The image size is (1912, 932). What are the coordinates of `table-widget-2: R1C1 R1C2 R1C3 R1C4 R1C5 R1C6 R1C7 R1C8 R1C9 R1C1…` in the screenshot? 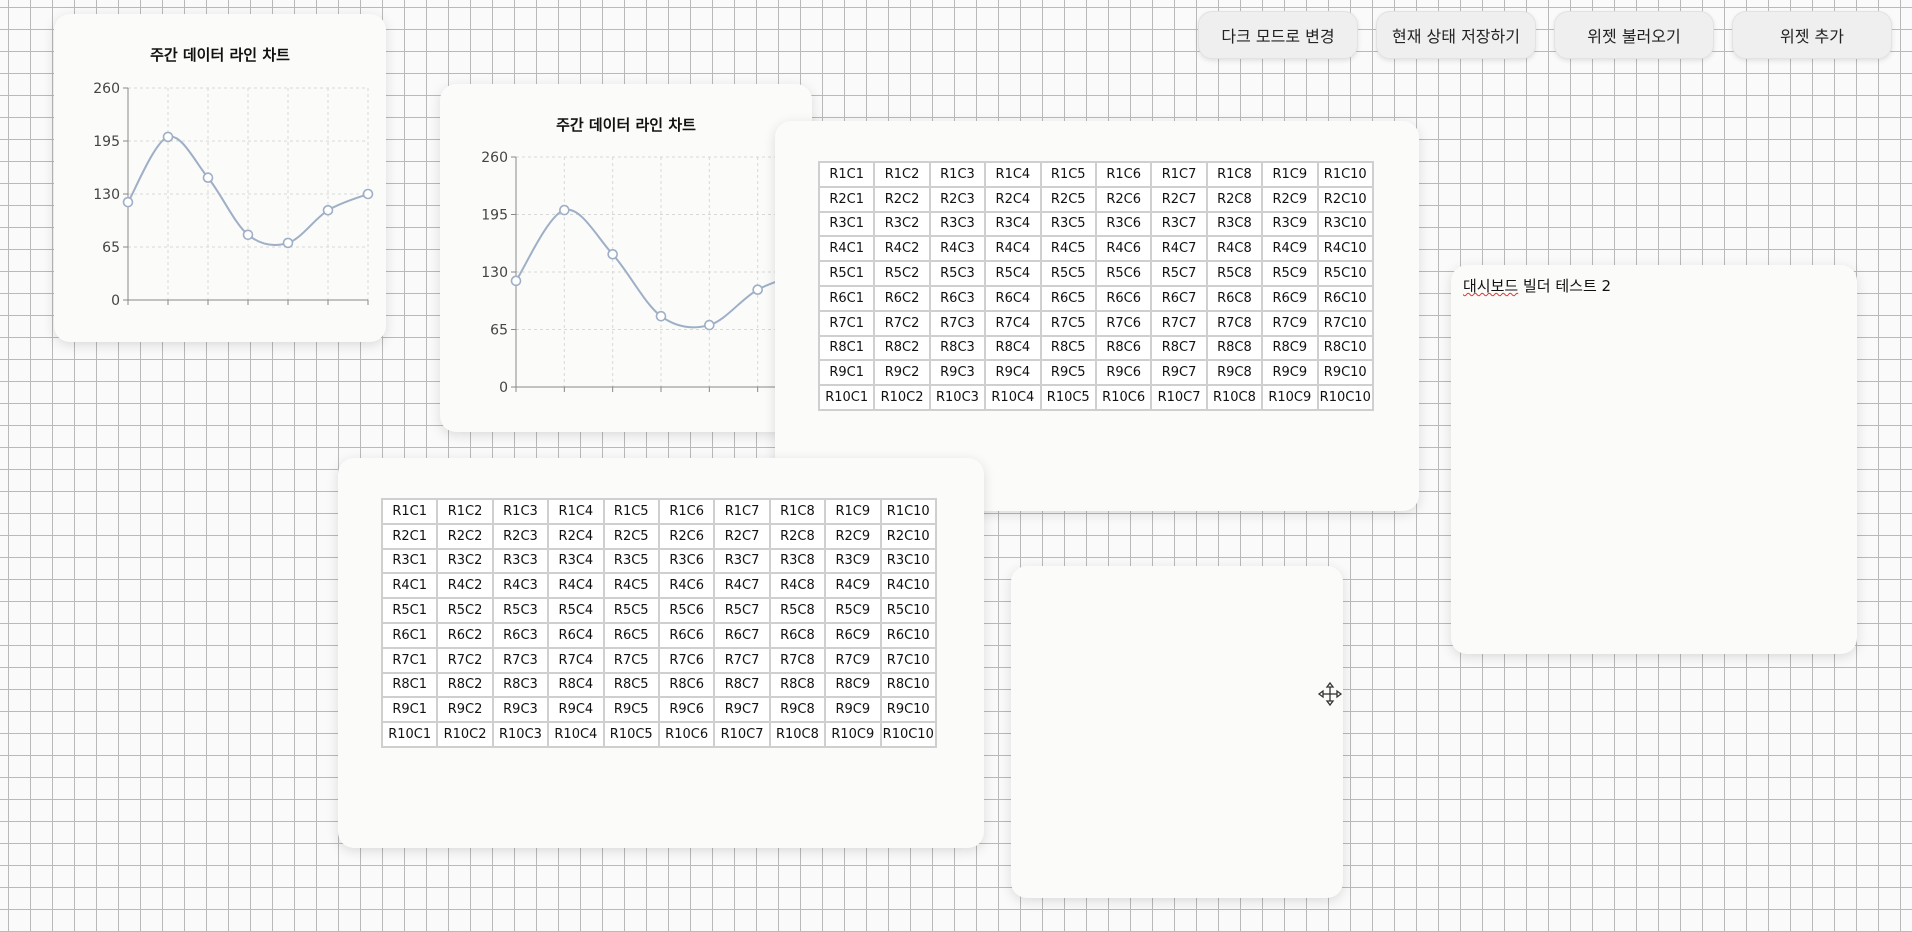 It's located at (661, 653).